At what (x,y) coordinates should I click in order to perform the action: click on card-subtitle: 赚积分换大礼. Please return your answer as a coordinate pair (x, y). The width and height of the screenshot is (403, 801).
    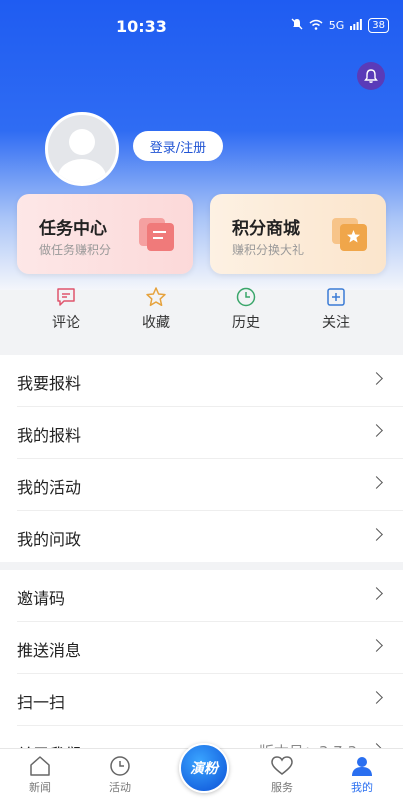
    Looking at the image, I should click on (268, 250).